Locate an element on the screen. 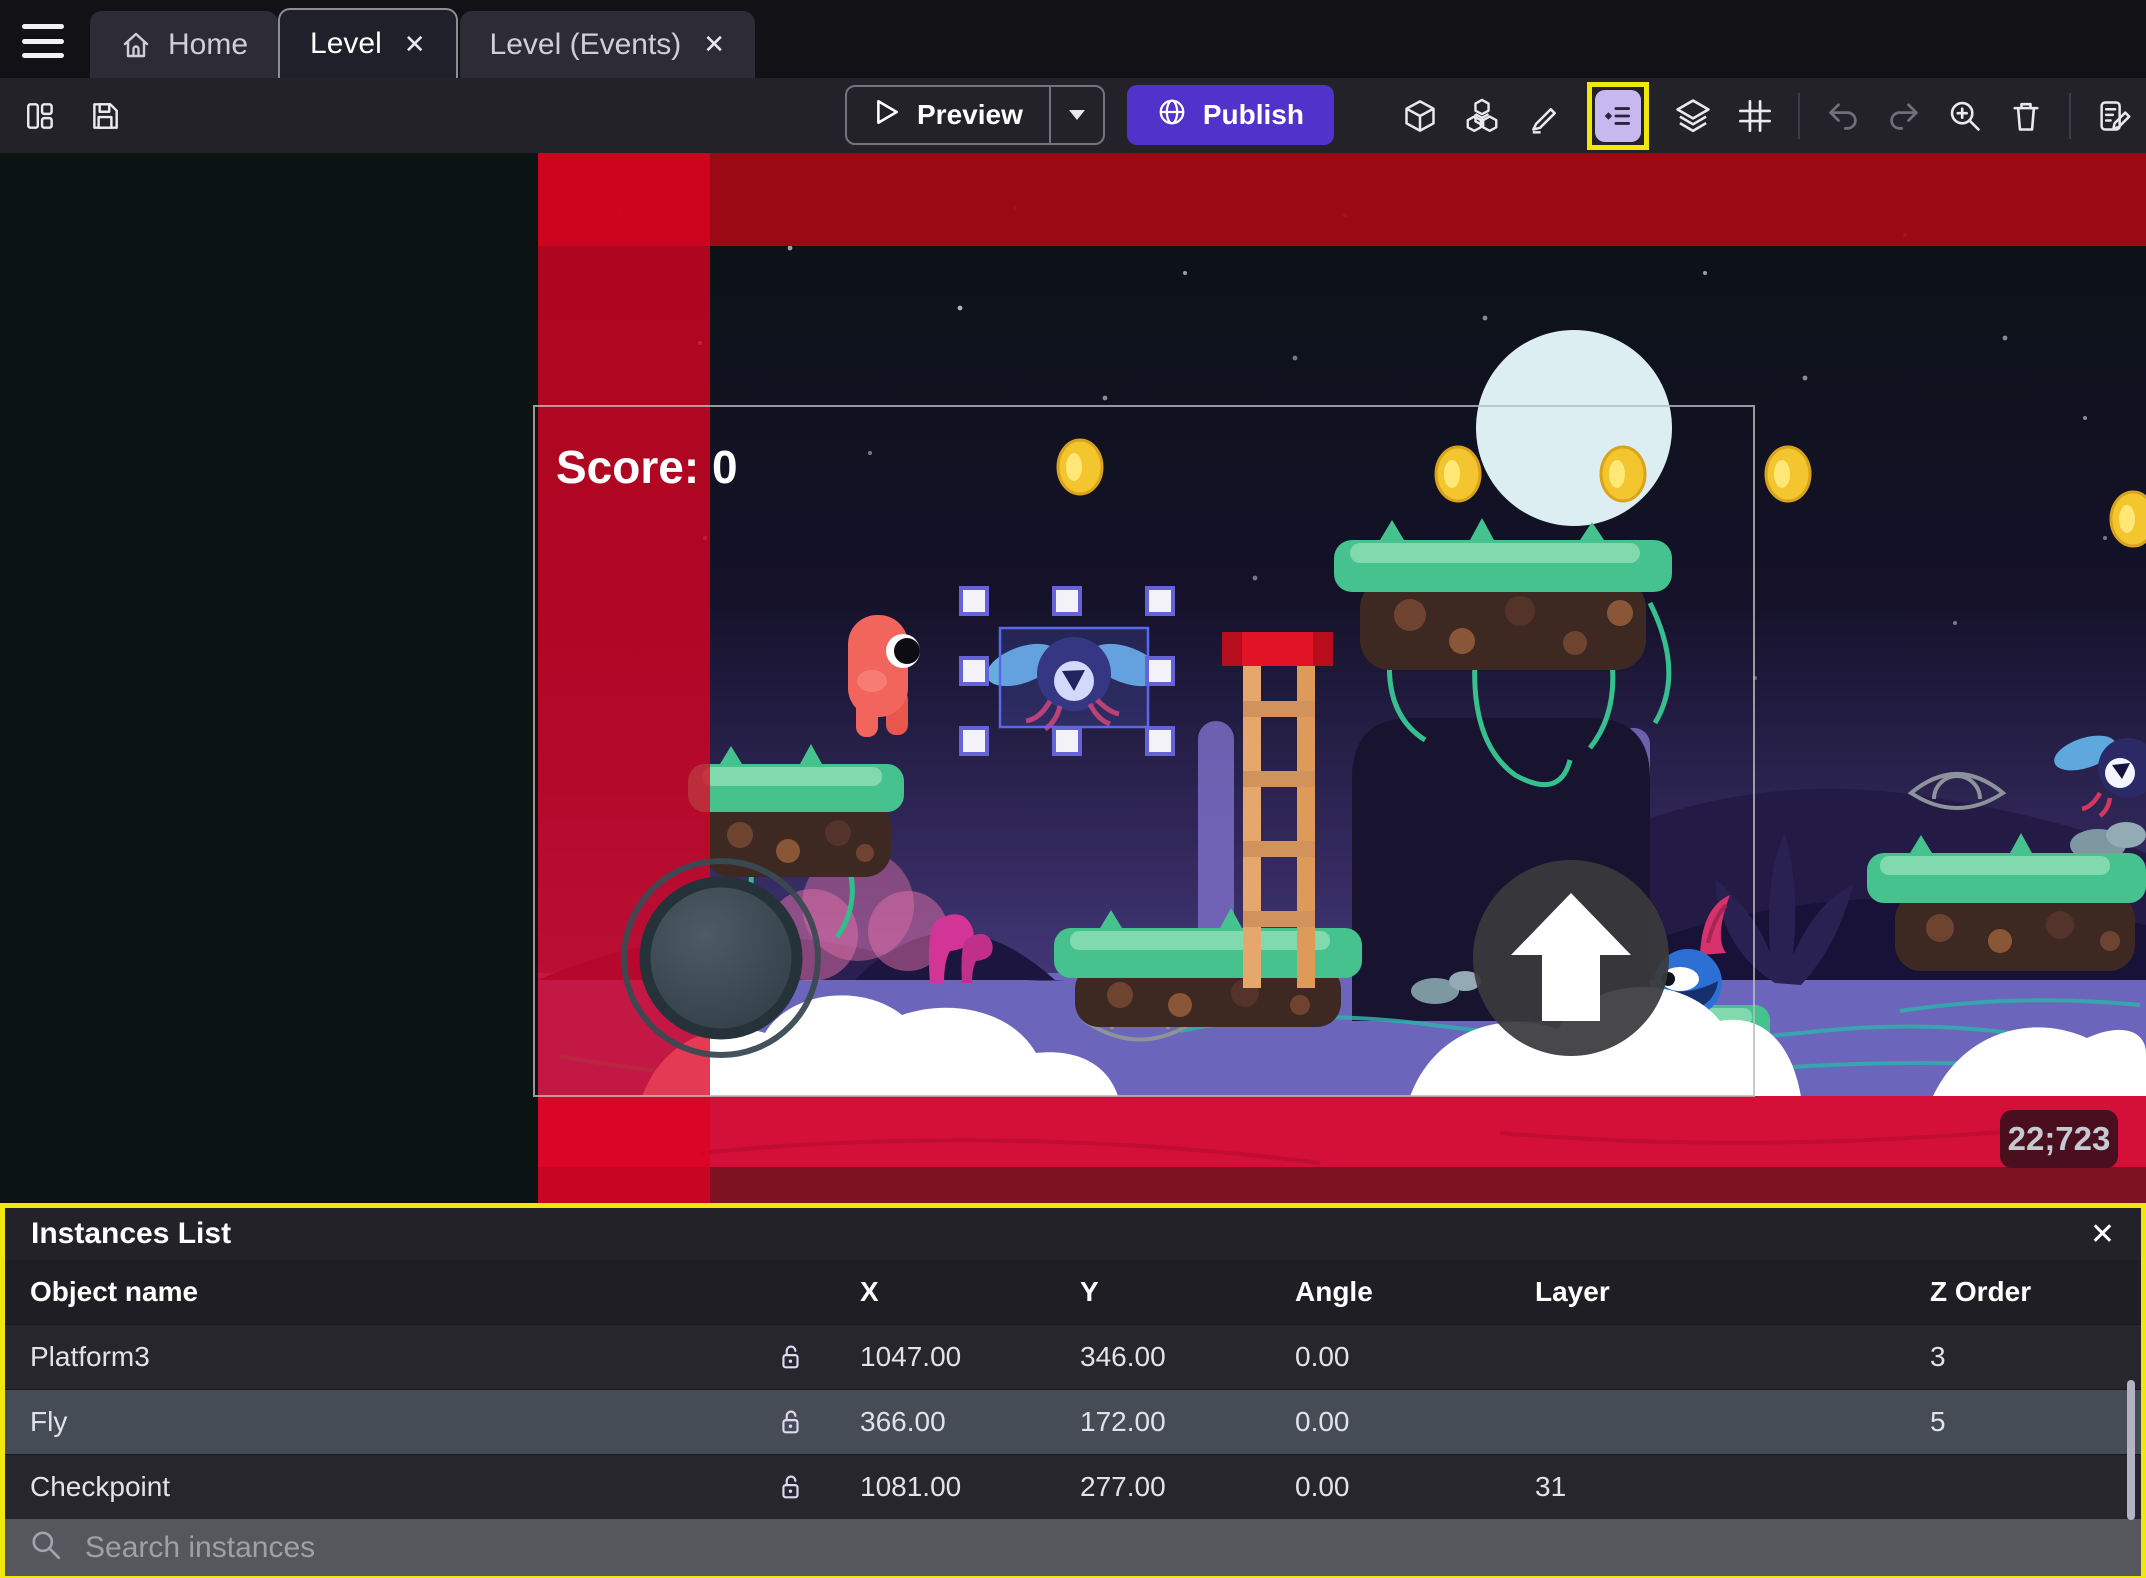  zoom-in-icon is located at coordinates (1965, 116).